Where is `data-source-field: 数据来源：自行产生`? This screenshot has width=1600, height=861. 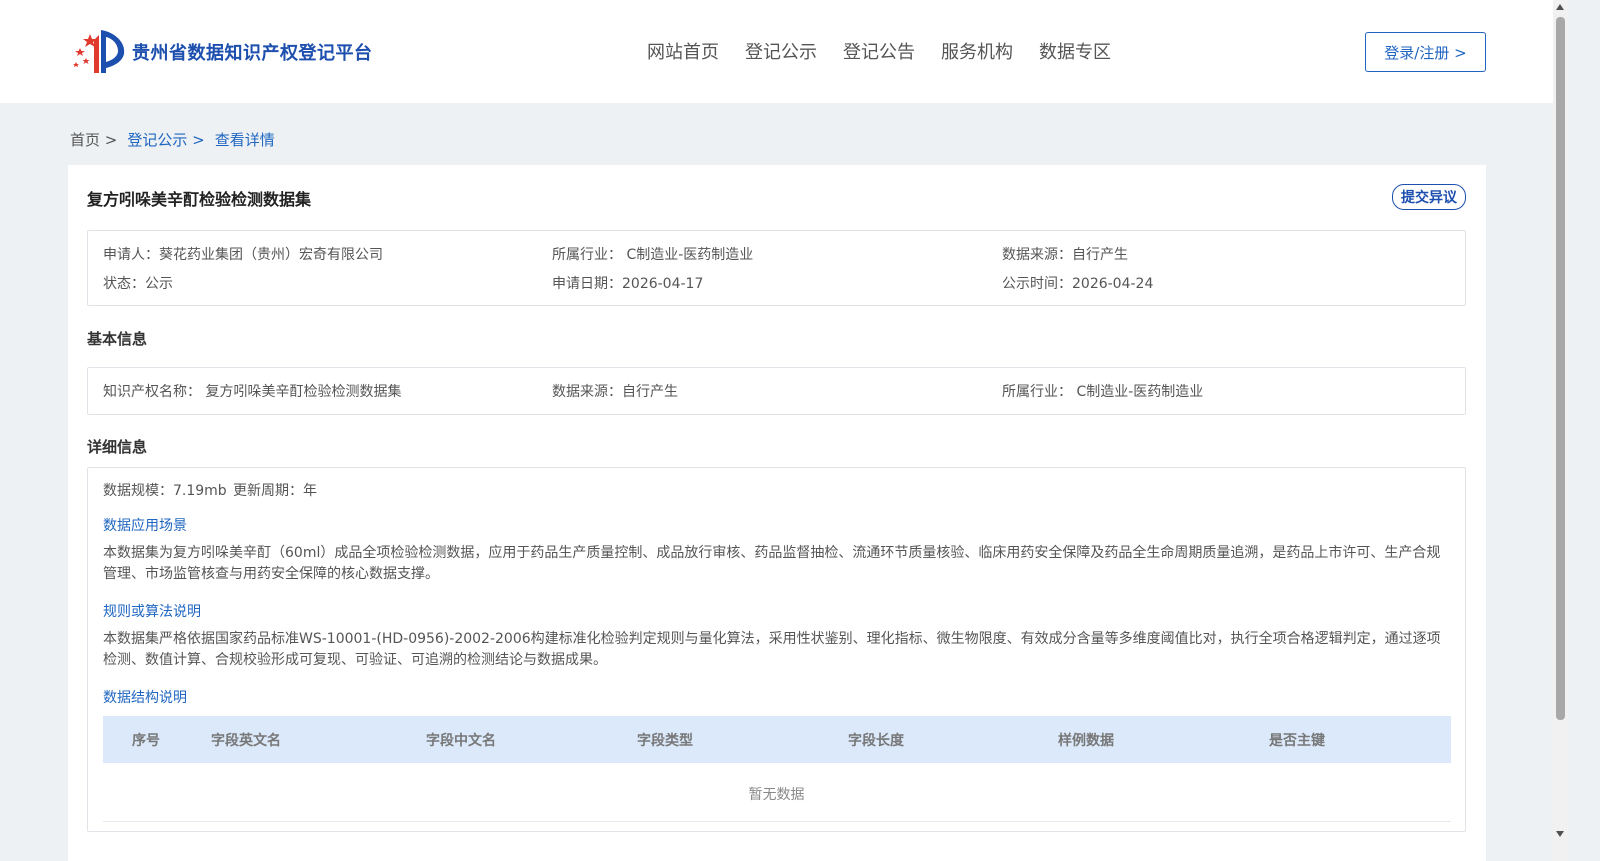
data-source-field: 数据来源：自行产生 is located at coordinates (1065, 255).